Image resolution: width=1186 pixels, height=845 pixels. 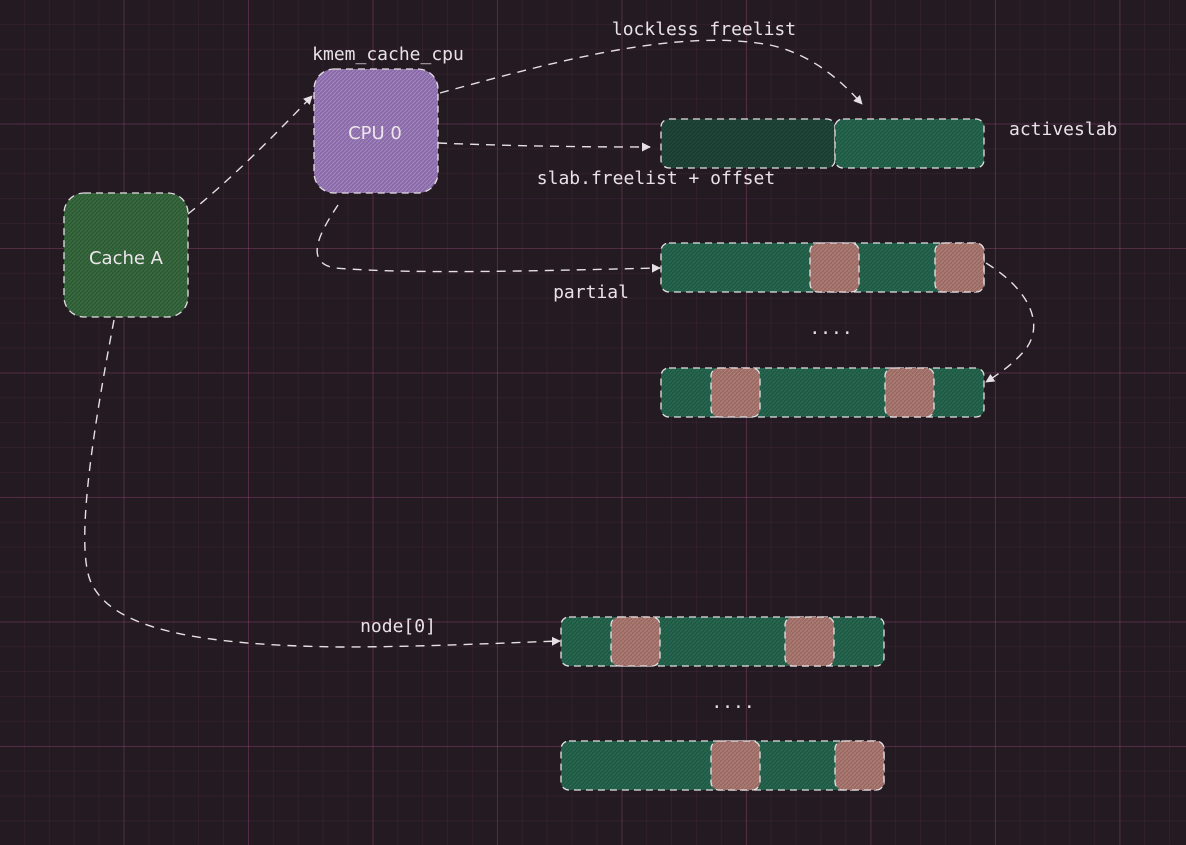 I want to click on slab-freelist-offset-label: slab.freelist + offset, so click(x=656, y=178).